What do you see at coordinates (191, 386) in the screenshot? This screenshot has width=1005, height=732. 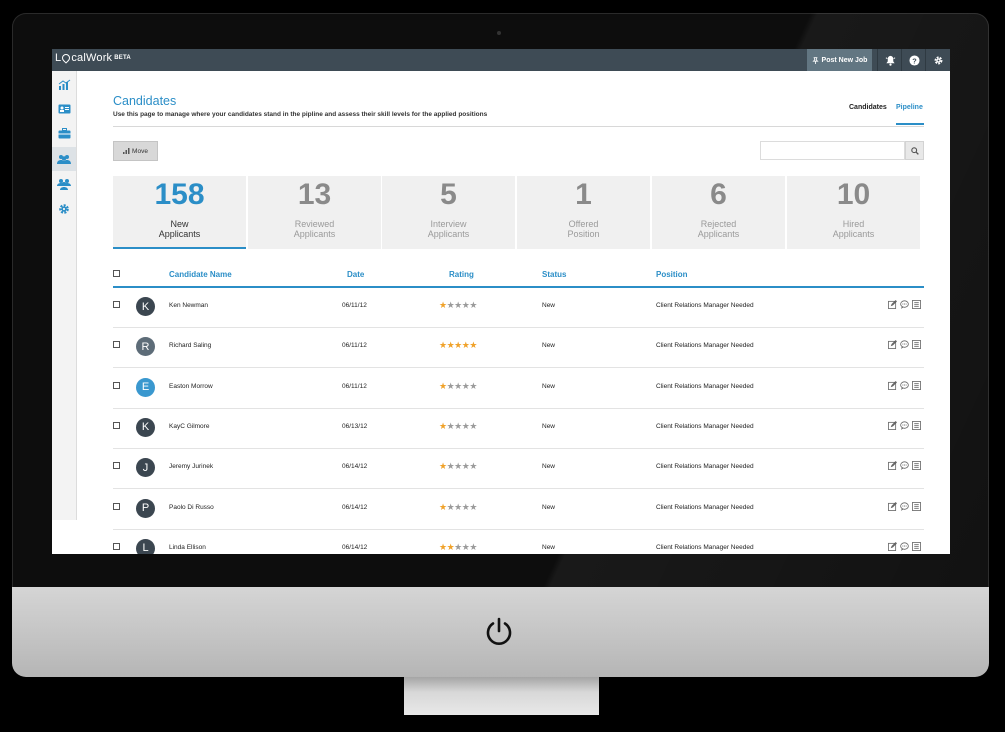 I see `candidate-name: Easton Morrow` at bounding box center [191, 386].